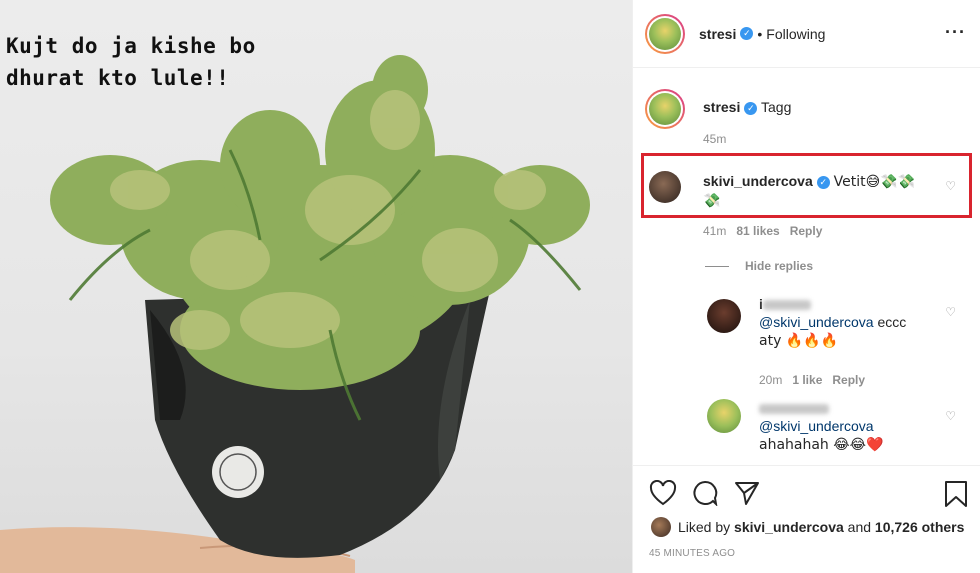  Describe the element at coordinates (950, 186) in the screenshot. I see `like-comment-heart-icon: ♡` at that location.